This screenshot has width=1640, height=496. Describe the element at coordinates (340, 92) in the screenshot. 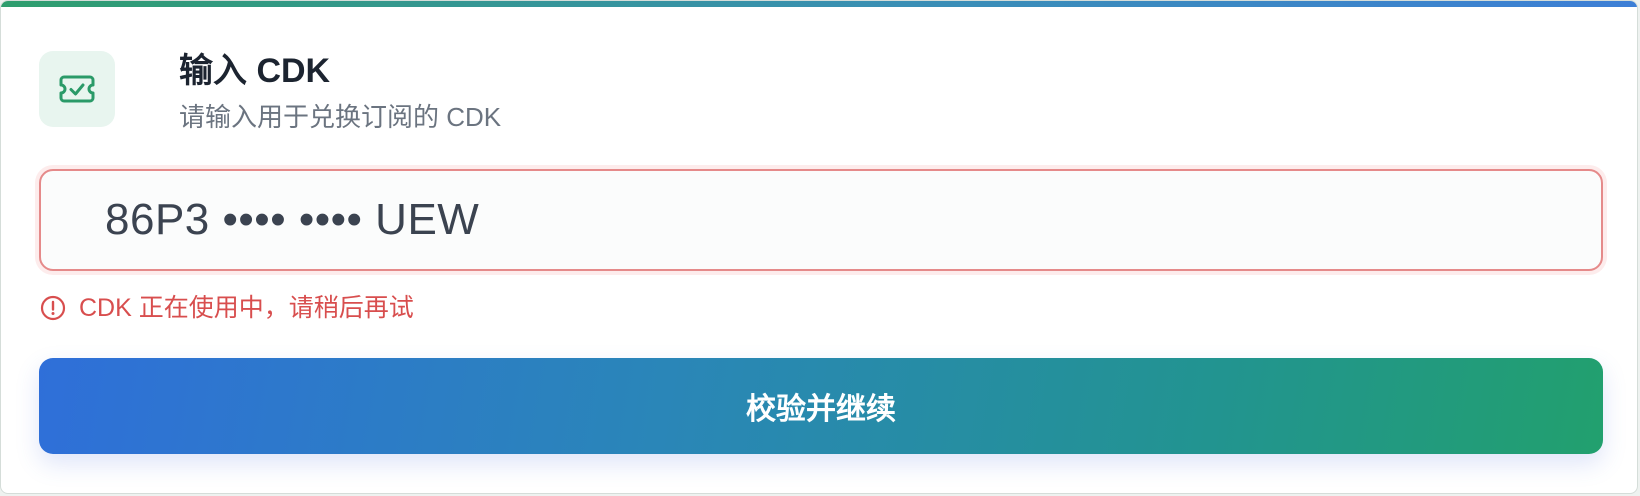

I see `header-titles: 输入 CDK 请输入用于兑换订阅的 CDK` at that location.